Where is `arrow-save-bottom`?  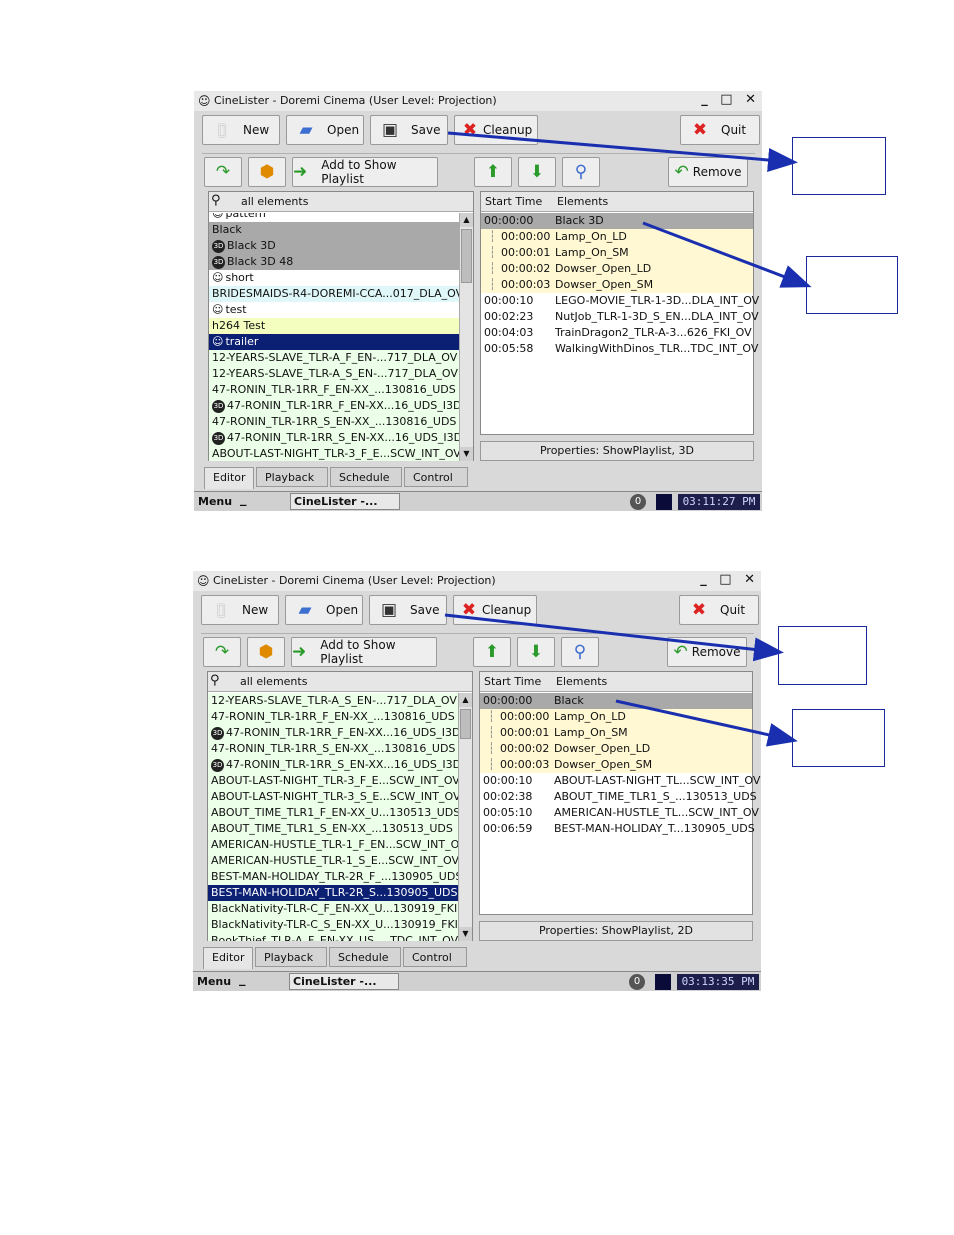
arrow-save-bottom is located at coordinates (614, 637).